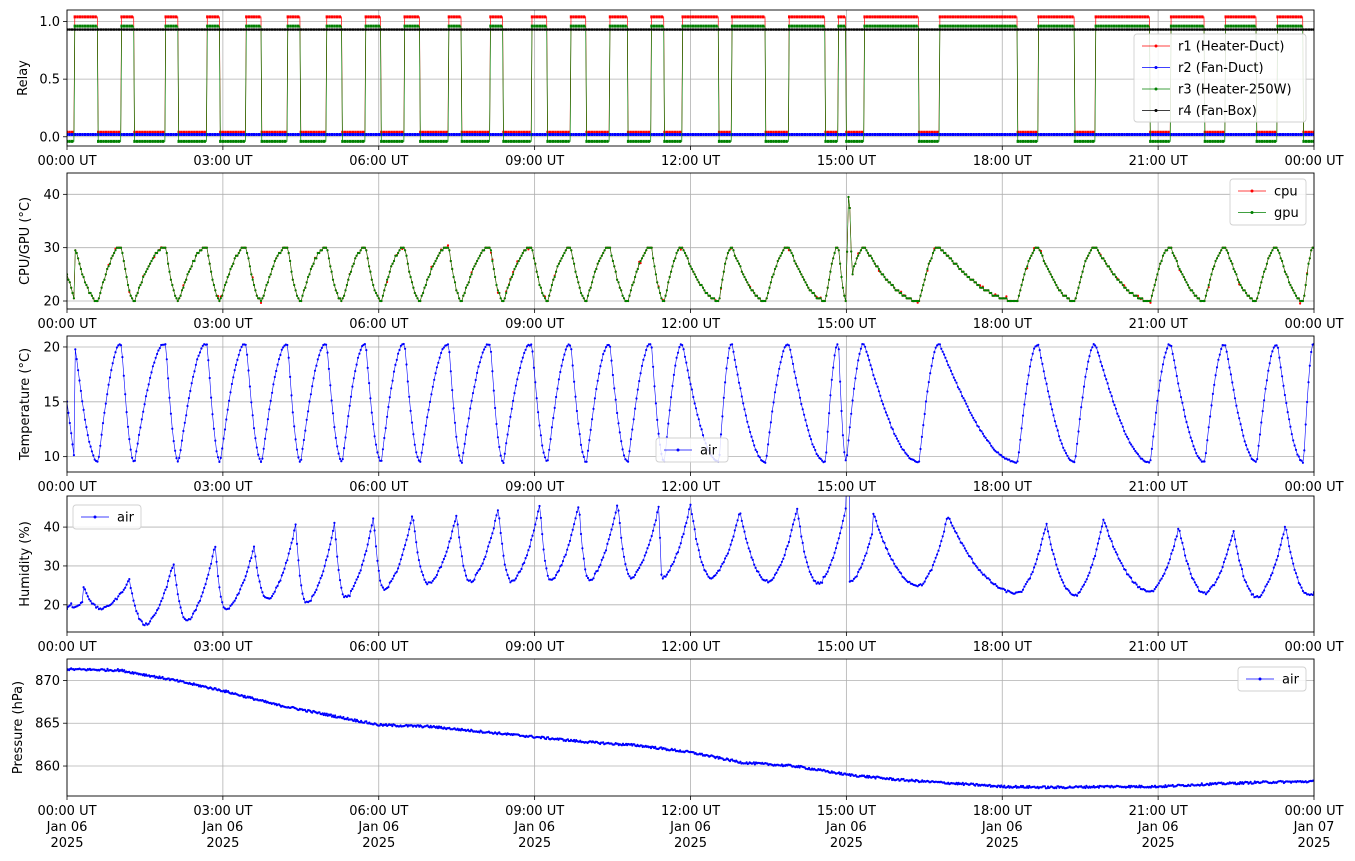 This screenshot has width=1355, height=861. I want to click on y-tick-label: 860, so click(47, 767).